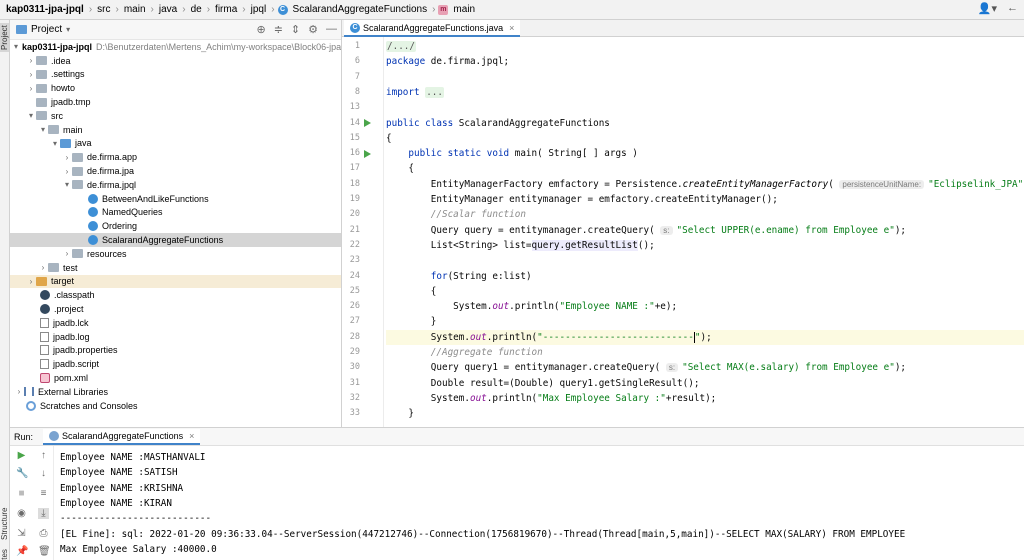 The image size is (1024, 560). I want to click on structure-tool-button: Structure, so click(4, 524).